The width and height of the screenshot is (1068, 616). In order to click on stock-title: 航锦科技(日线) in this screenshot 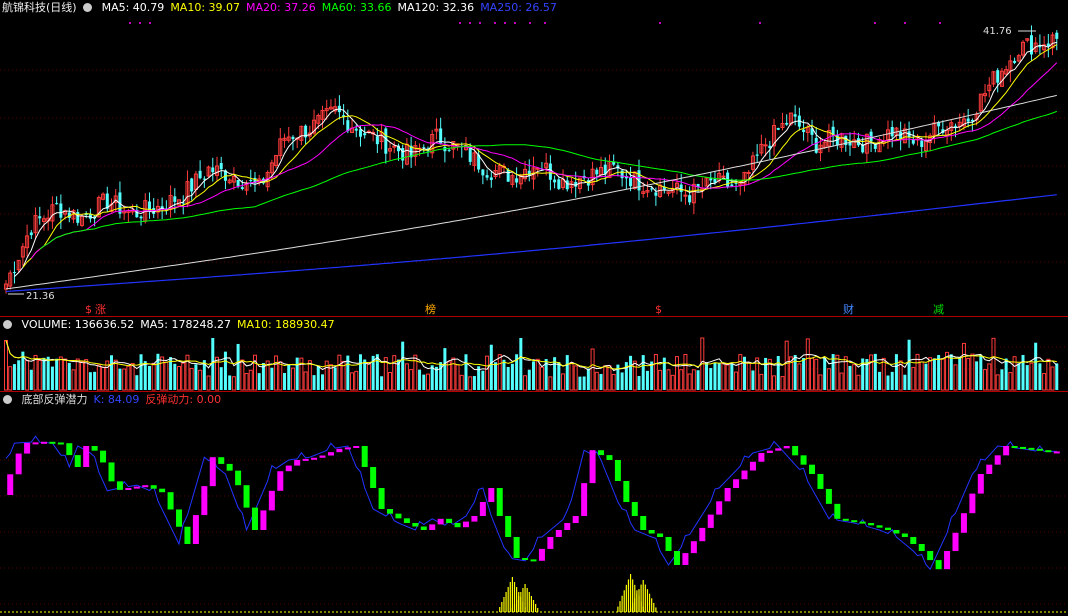, I will do `click(39, 7)`.